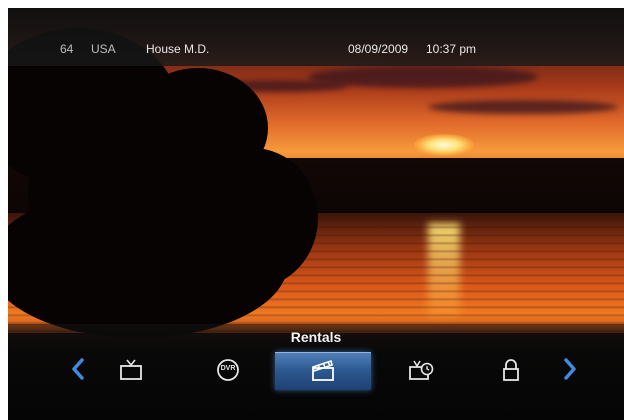  Describe the element at coordinates (378, 49) in the screenshot. I see `date-display: 08/09/2009` at that location.